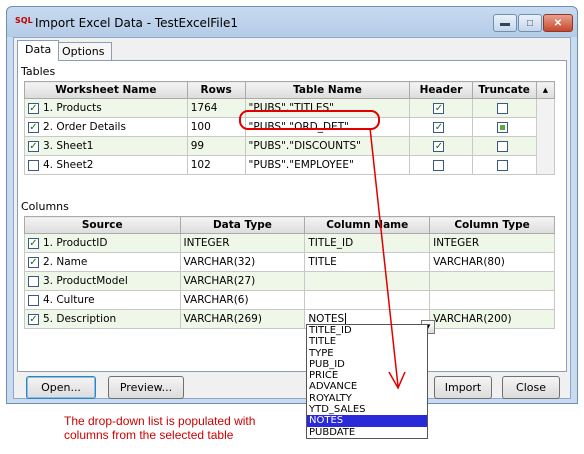  I want to click on tab-data-label: Data, so click(38, 49).